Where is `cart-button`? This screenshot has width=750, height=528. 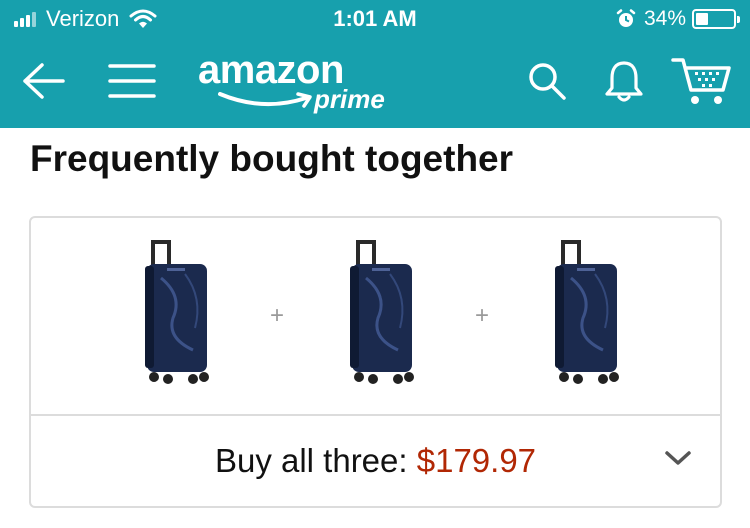 cart-button is located at coordinates (702, 81).